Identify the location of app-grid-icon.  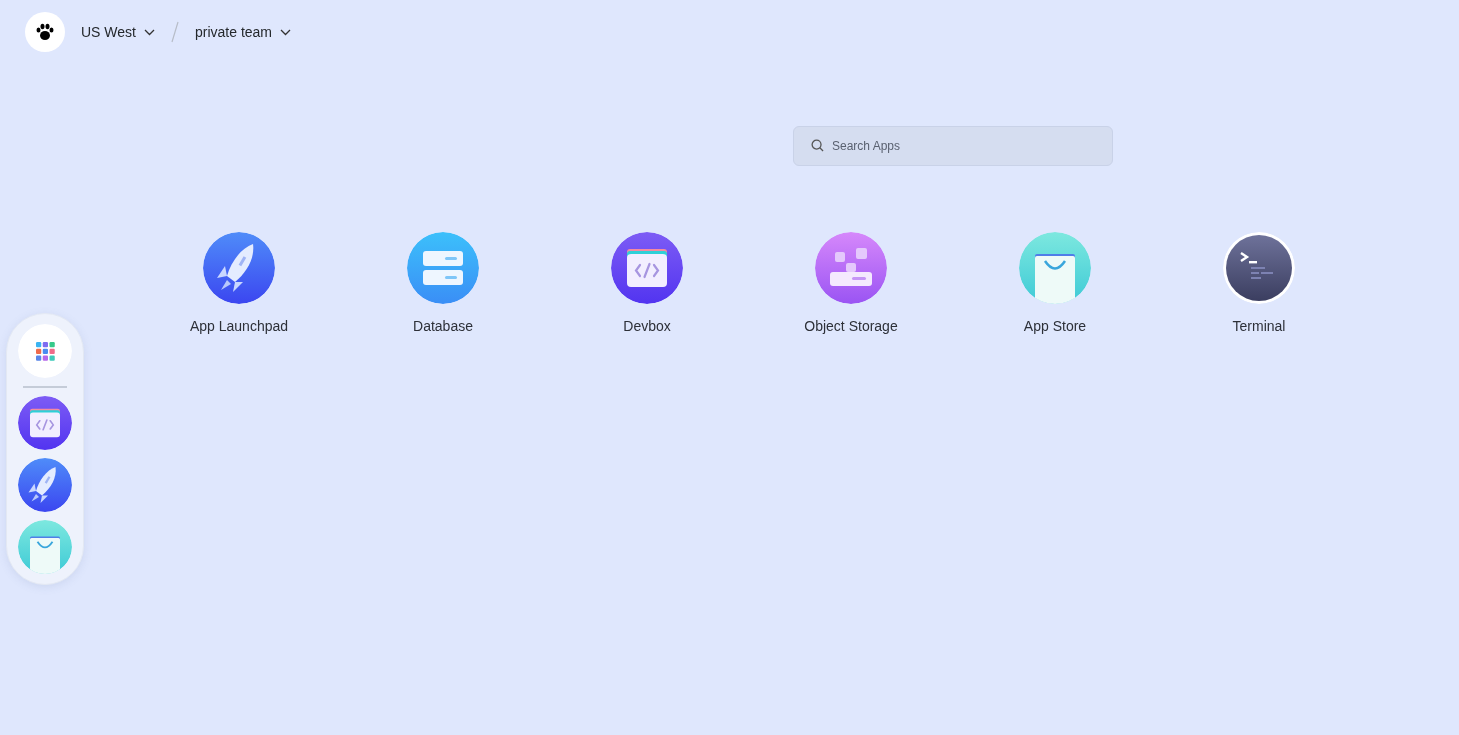
(45, 351).